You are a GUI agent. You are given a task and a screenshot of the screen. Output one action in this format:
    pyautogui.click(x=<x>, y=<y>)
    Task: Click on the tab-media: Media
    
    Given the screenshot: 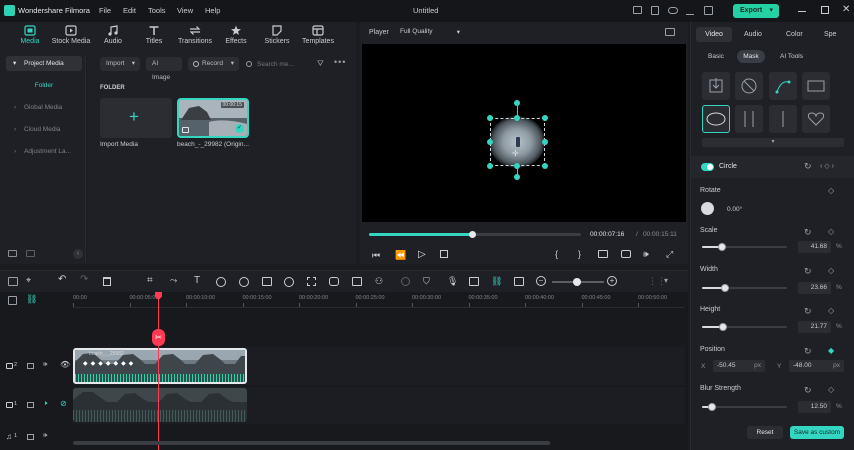 What is the action you would take?
    pyautogui.click(x=30, y=35)
    